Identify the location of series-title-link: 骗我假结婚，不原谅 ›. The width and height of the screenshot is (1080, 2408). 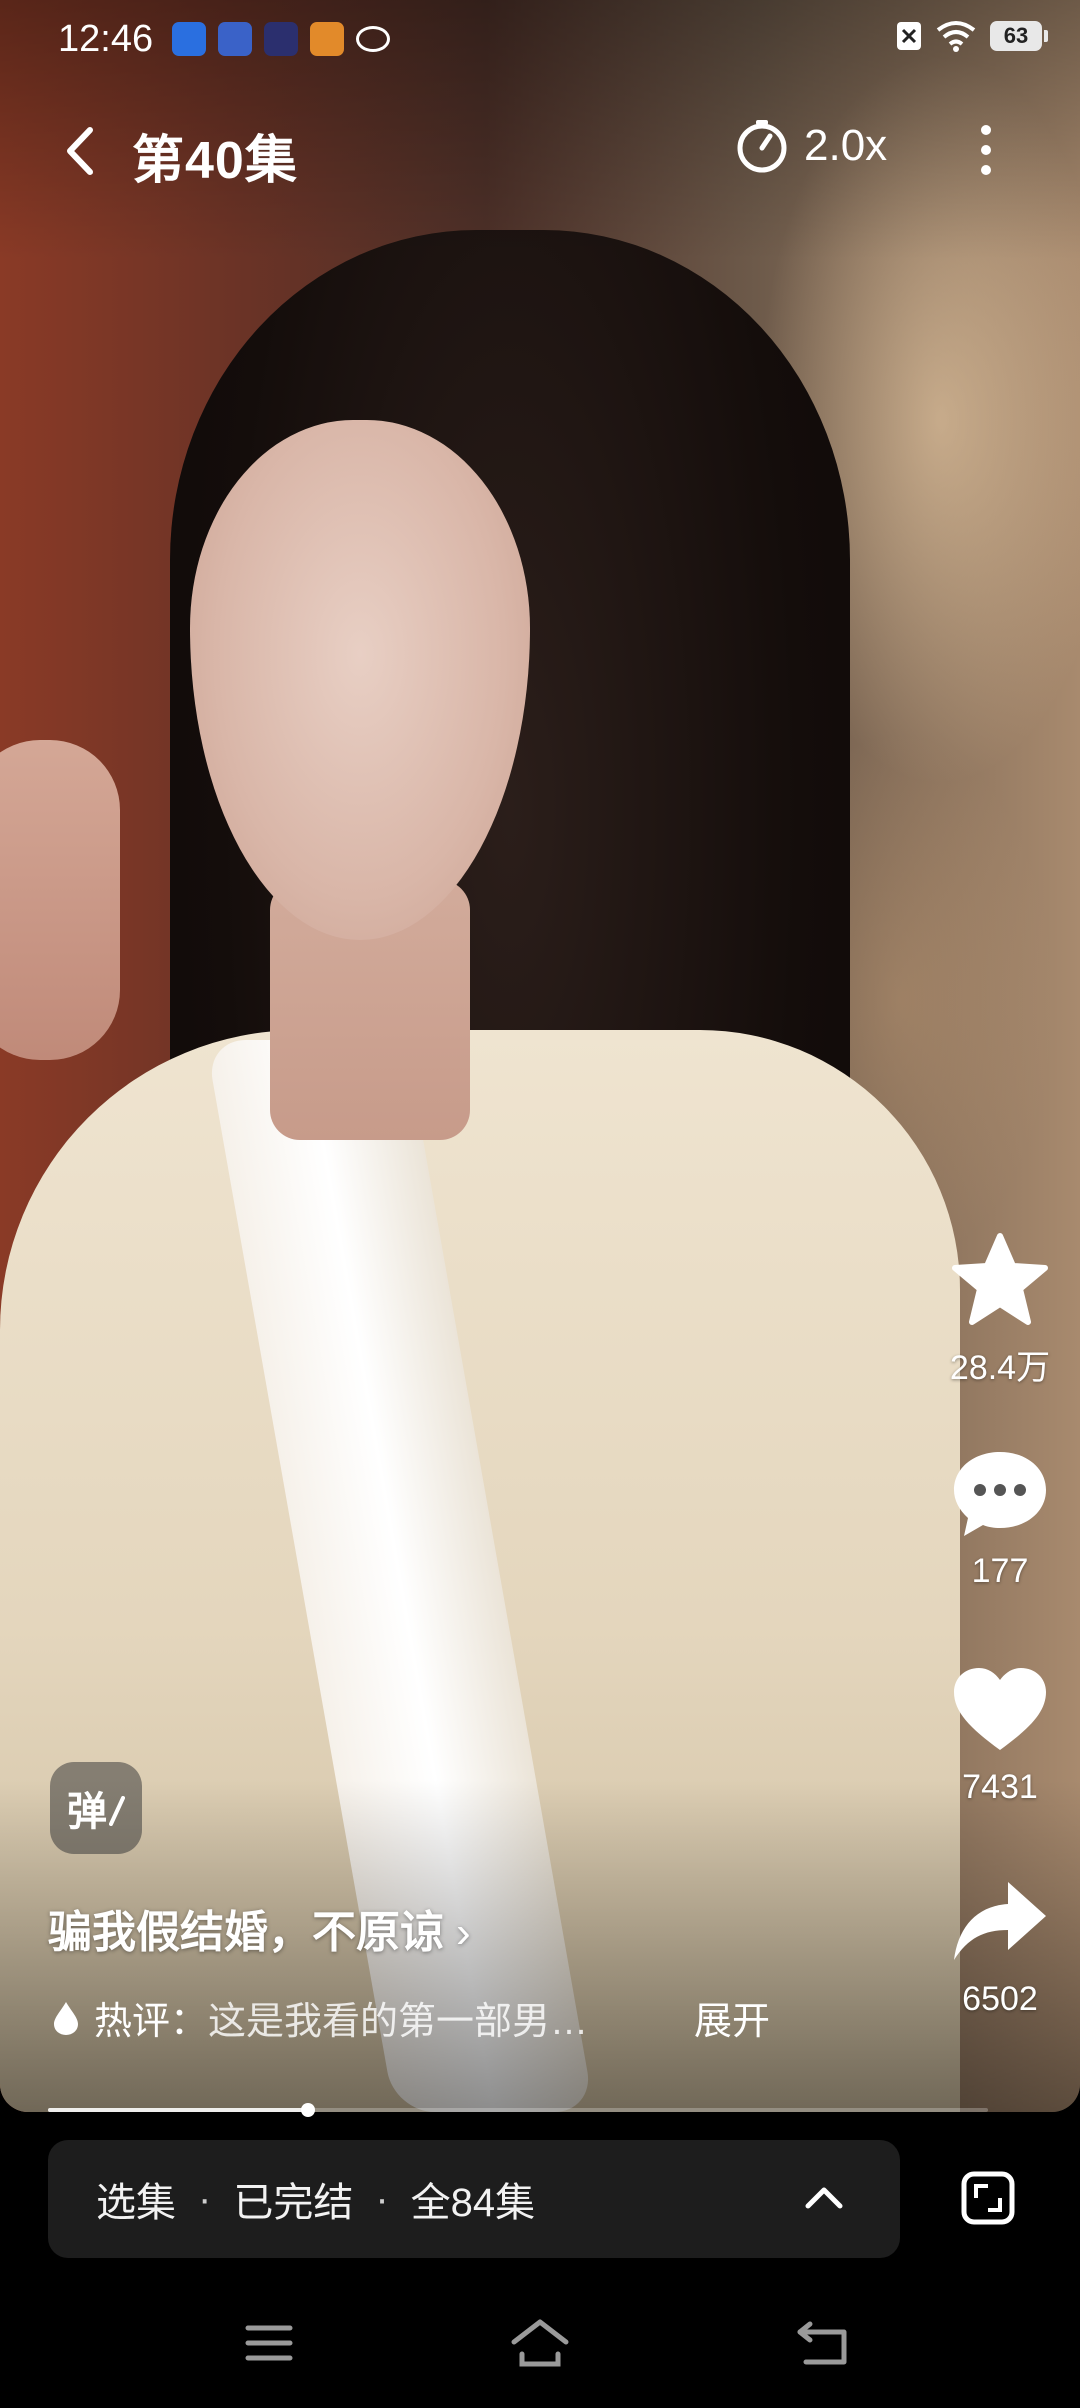
(259, 1928).